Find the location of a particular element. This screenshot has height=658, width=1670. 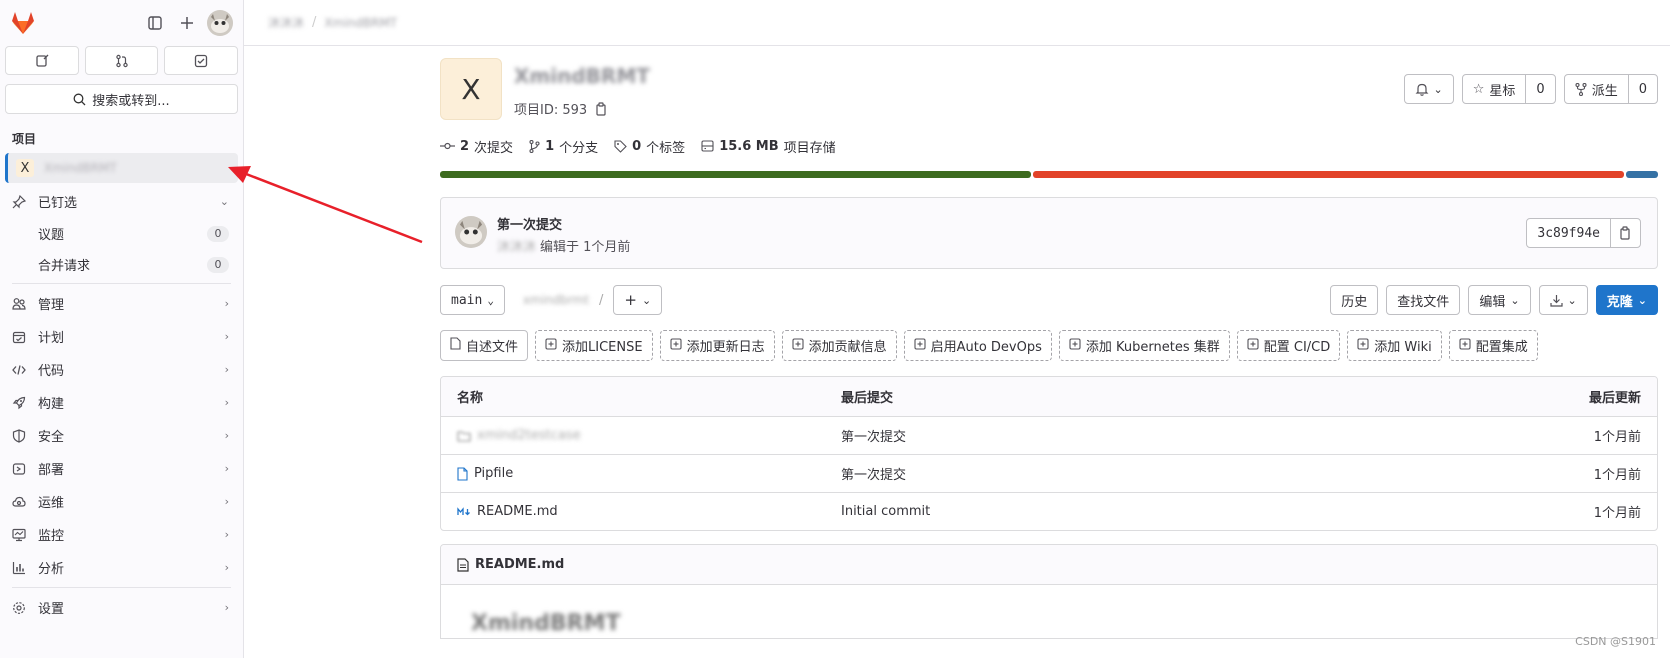

sidebar-item-issues: 议题 0 is located at coordinates (121, 233).